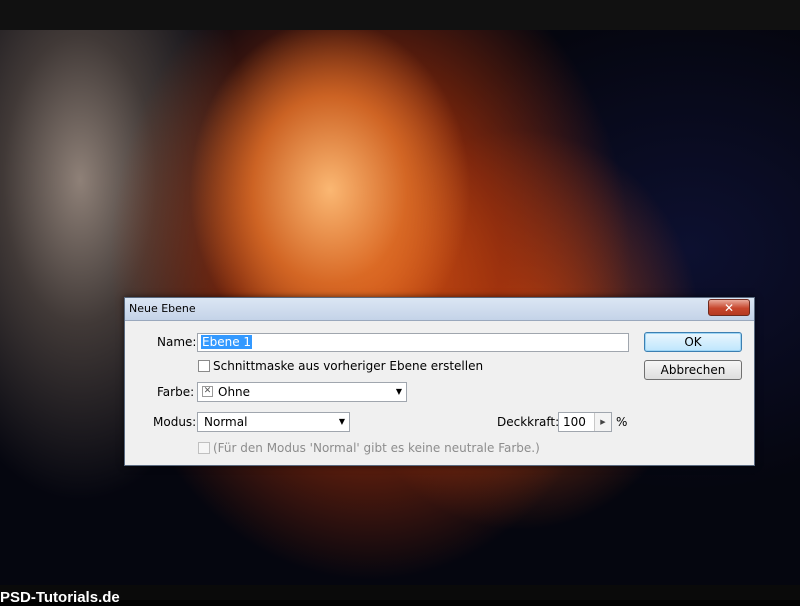 This screenshot has width=800, height=606. What do you see at coordinates (439, 309) in the screenshot?
I see `dialog-titlebar: Neue Ebene ✕` at bounding box center [439, 309].